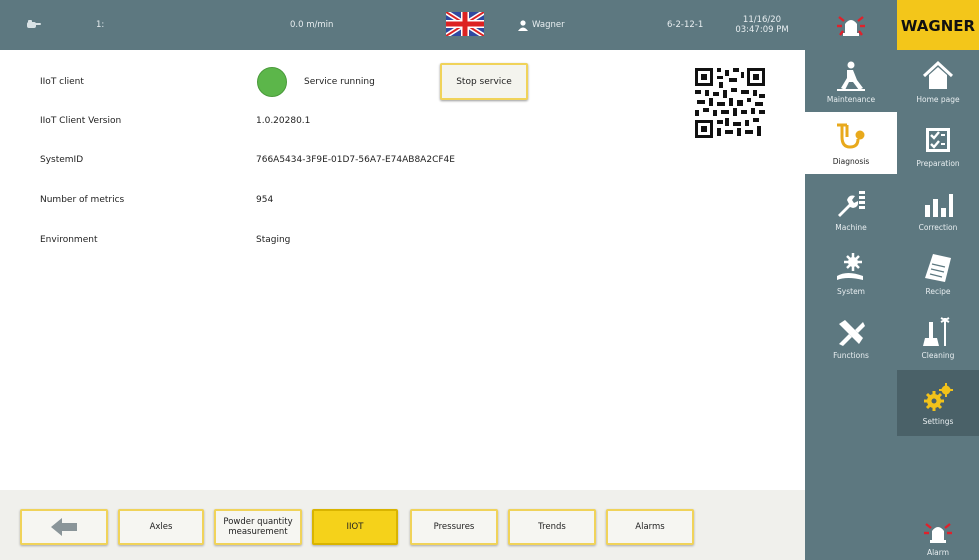  I want to click on menu-item-preparation: Preparation, so click(938, 145).